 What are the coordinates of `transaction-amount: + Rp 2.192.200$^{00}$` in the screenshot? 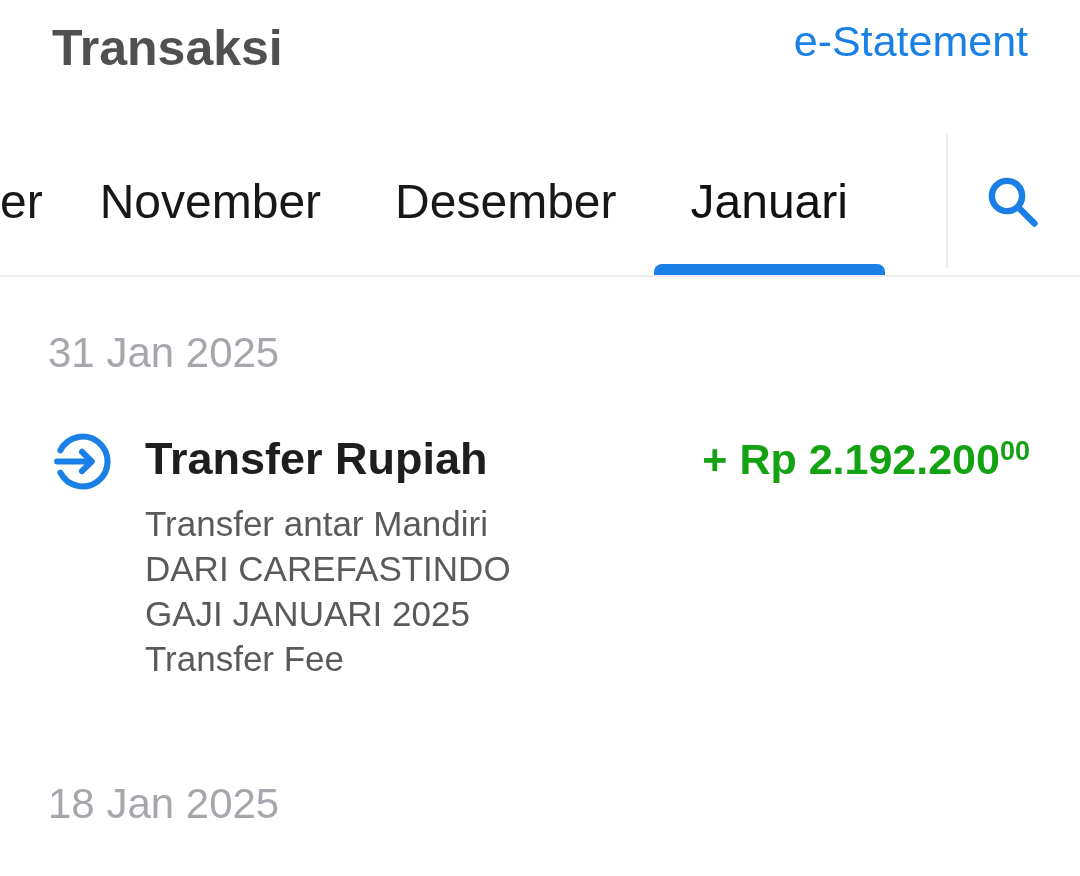 It's located at (866, 459).